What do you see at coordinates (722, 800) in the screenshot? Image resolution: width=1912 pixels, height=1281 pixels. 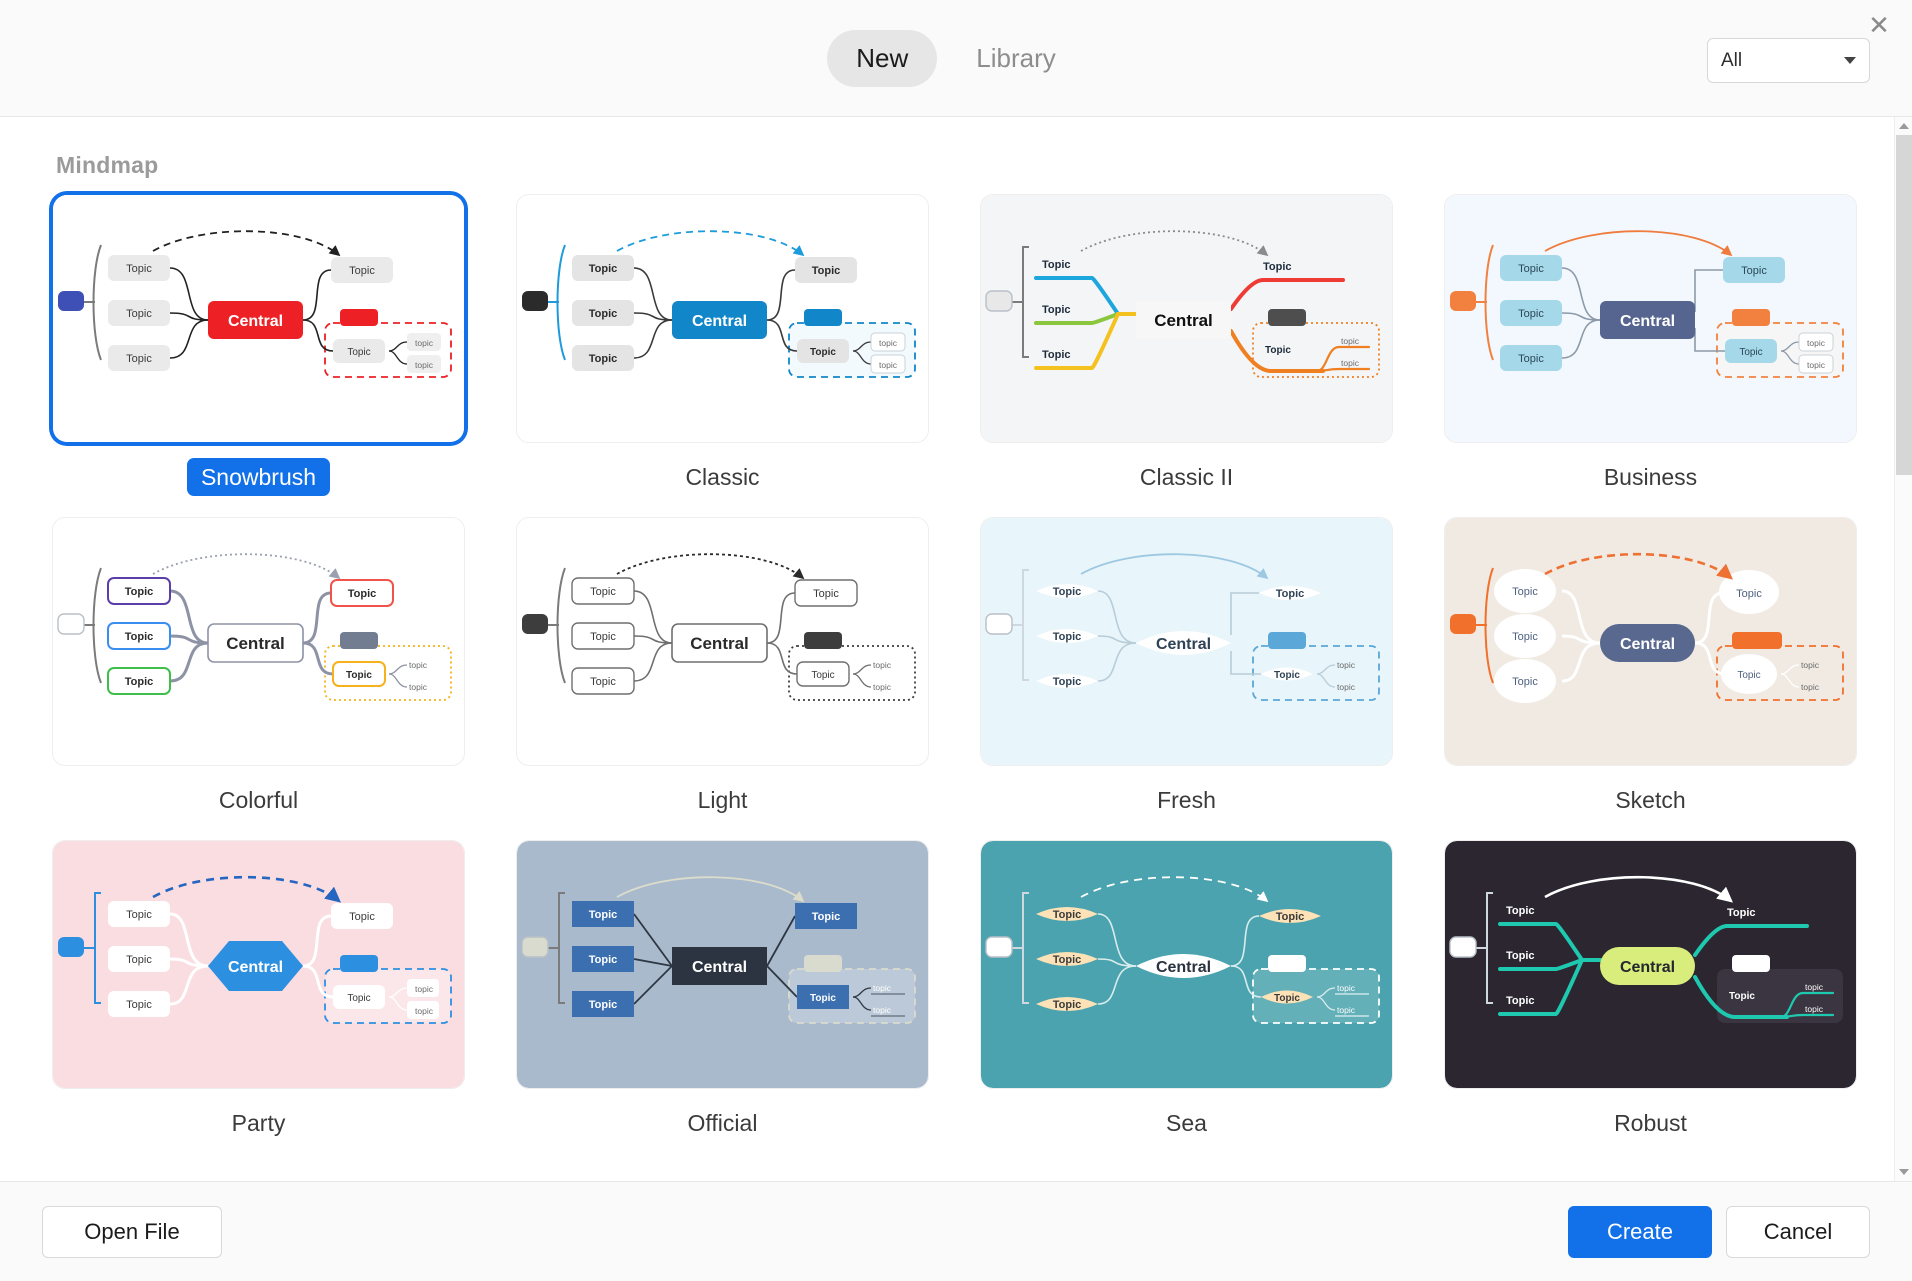 I see `template-label: Light` at bounding box center [722, 800].